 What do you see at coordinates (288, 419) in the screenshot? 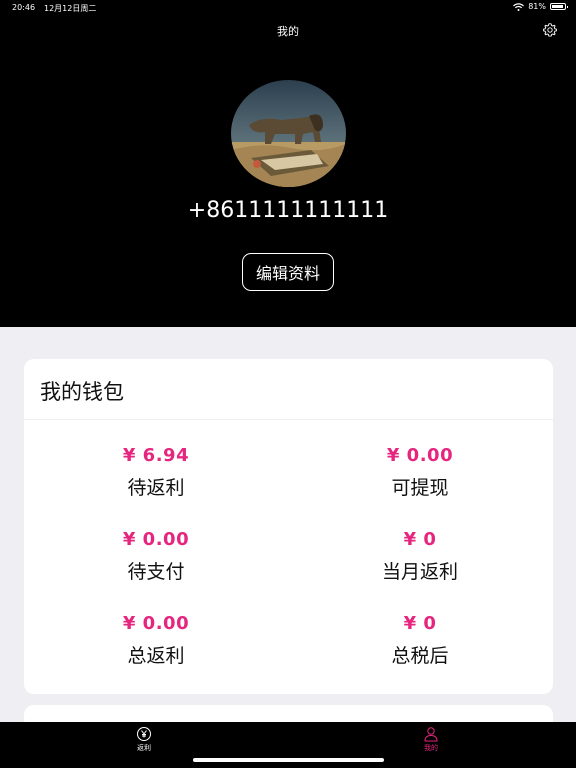
I see `wallet-divider` at bounding box center [288, 419].